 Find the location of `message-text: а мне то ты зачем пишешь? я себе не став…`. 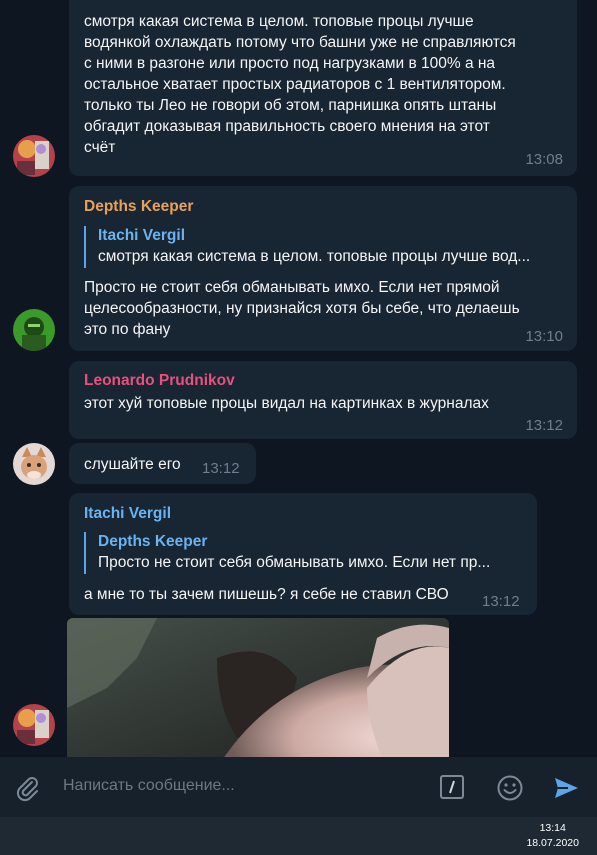

message-text: а мне то ты зачем пишешь? я себе не став… is located at coordinates (266, 594).